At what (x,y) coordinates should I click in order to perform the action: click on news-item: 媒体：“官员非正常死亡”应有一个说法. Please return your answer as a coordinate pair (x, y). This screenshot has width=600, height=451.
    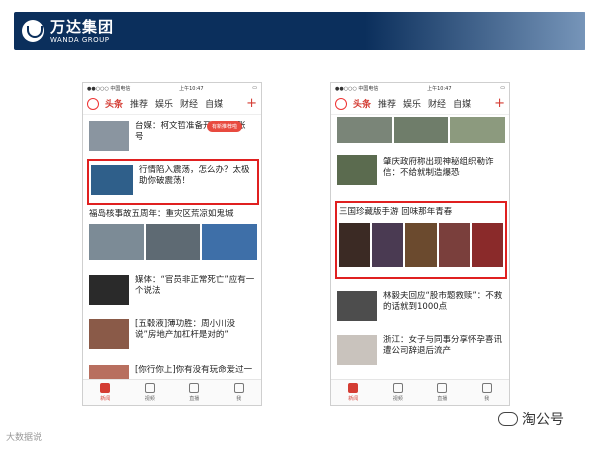
    Looking at the image, I should click on (172, 293).